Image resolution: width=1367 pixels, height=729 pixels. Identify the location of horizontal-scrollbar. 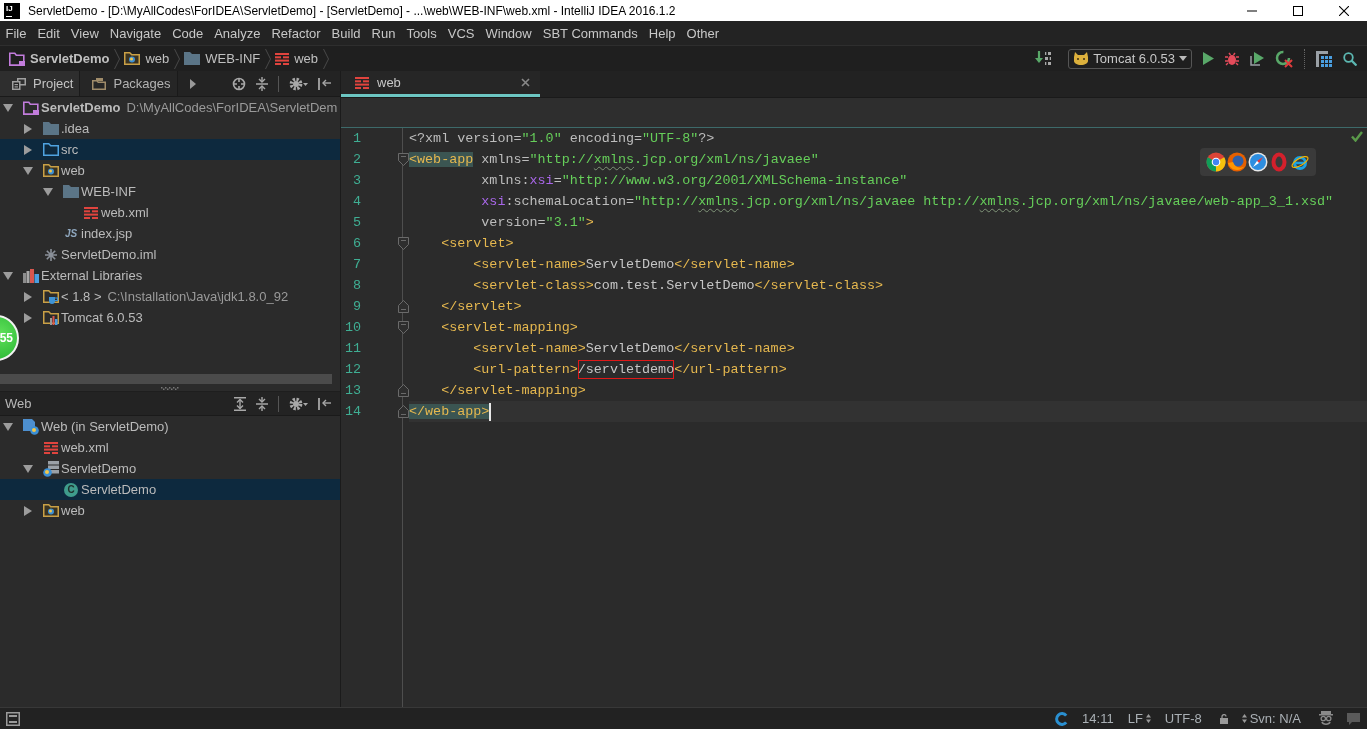
(166, 379).